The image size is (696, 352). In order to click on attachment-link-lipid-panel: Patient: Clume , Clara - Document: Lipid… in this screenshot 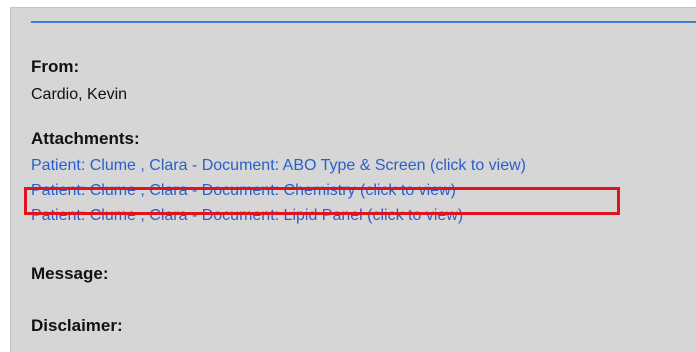, I will do `click(363, 215)`.